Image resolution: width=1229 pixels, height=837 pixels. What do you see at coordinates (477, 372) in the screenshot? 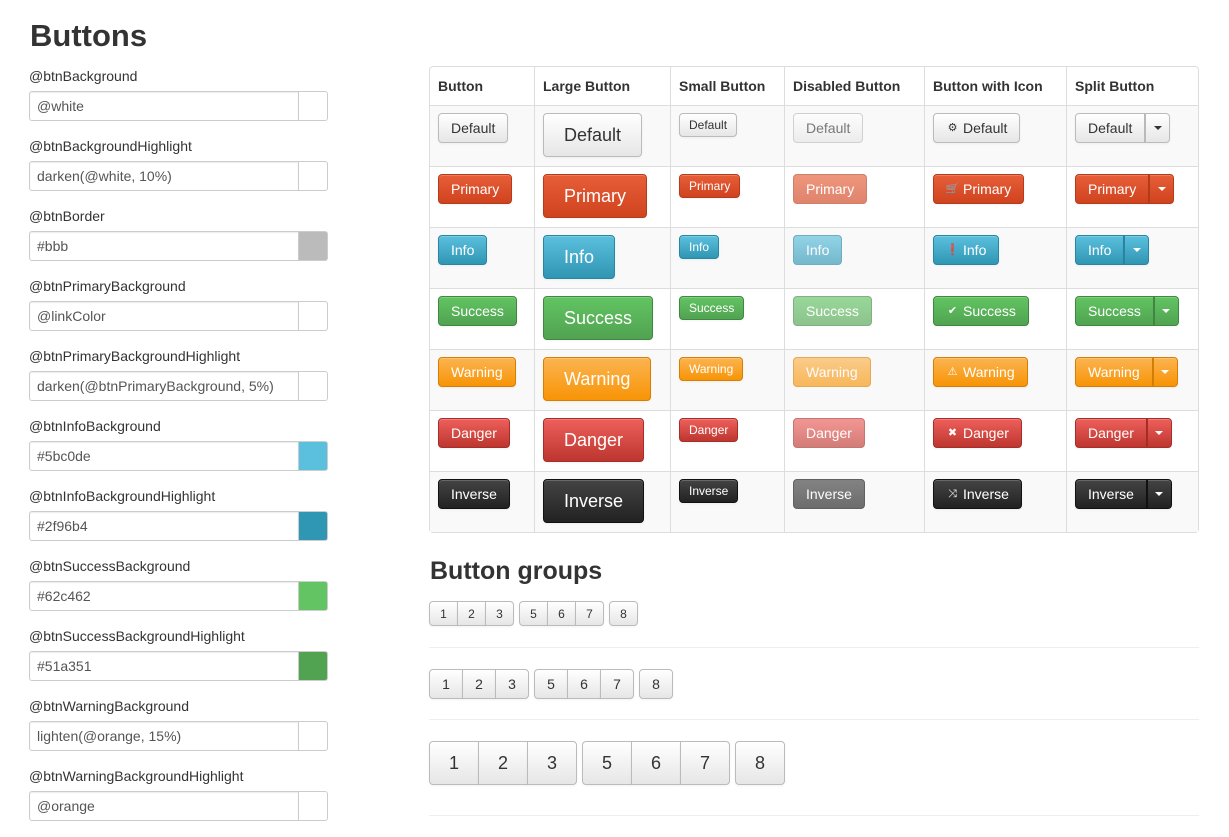
I see `warning-button: Warning` at bounding box center [477, 372].